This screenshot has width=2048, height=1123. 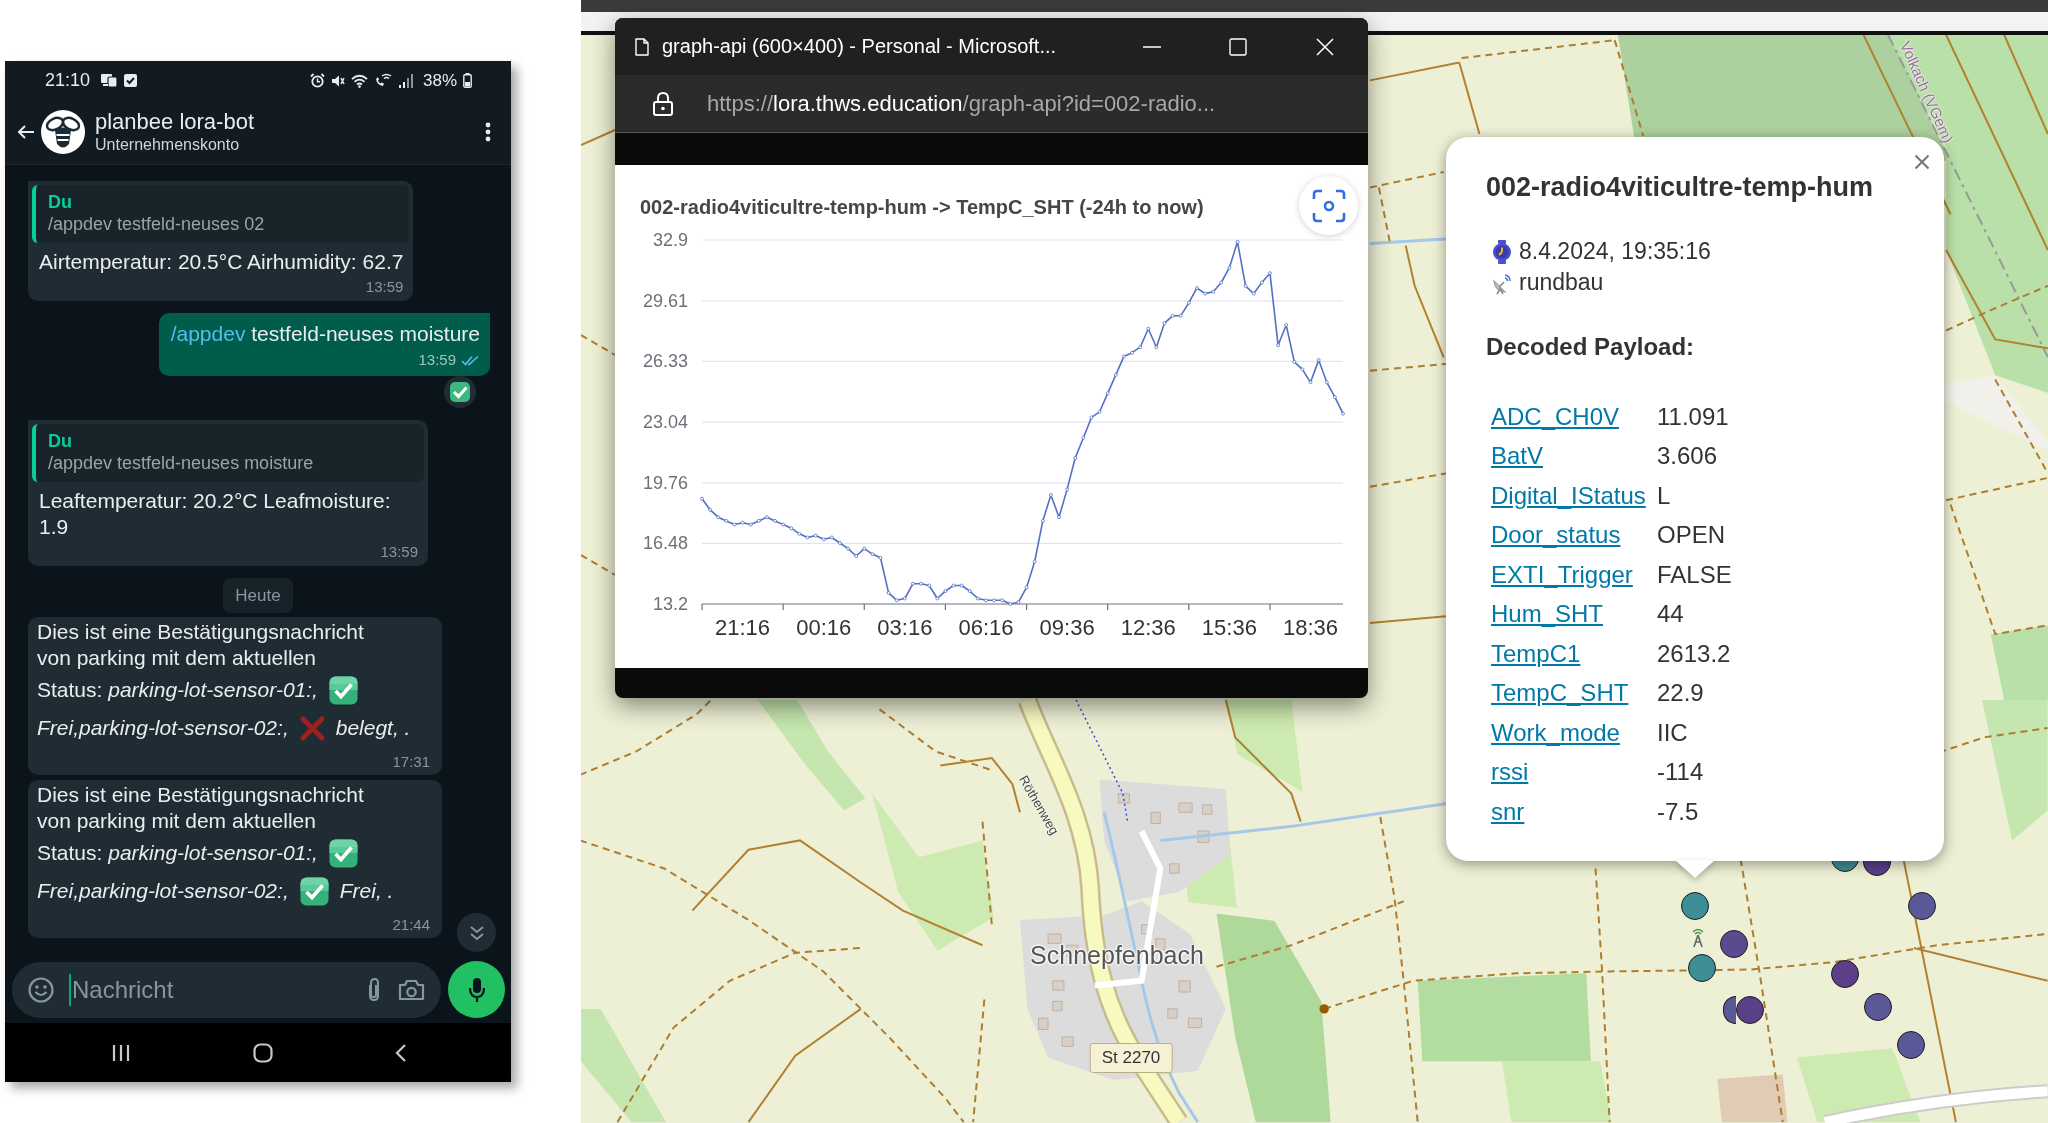 I want to click on payload-value: L, so click(x=1664, y=495).